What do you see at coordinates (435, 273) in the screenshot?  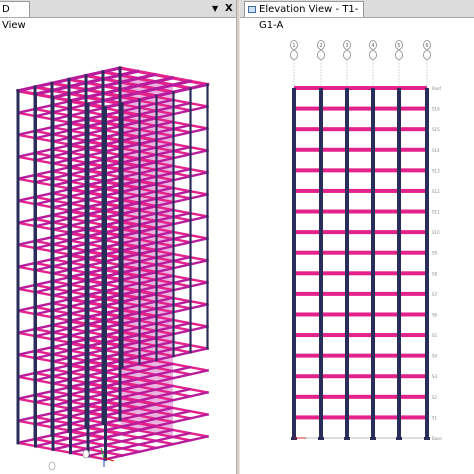 I see `story-label: S8` at bounding box center [435, 273].